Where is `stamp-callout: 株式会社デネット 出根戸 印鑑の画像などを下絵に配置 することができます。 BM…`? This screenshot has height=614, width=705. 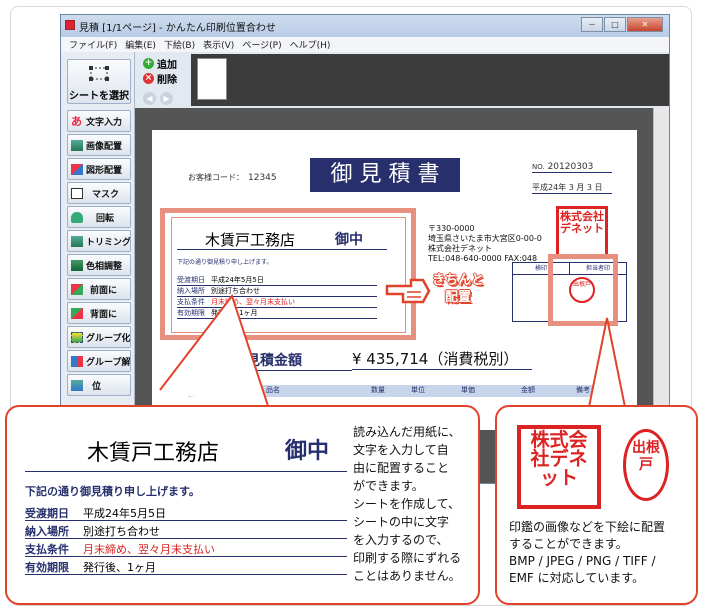 stamp-callout: 株式会社デネット 出根戸 印鑑の画像などを下絵に配置 することができます。 BM… is located at coordinates (596, 505).